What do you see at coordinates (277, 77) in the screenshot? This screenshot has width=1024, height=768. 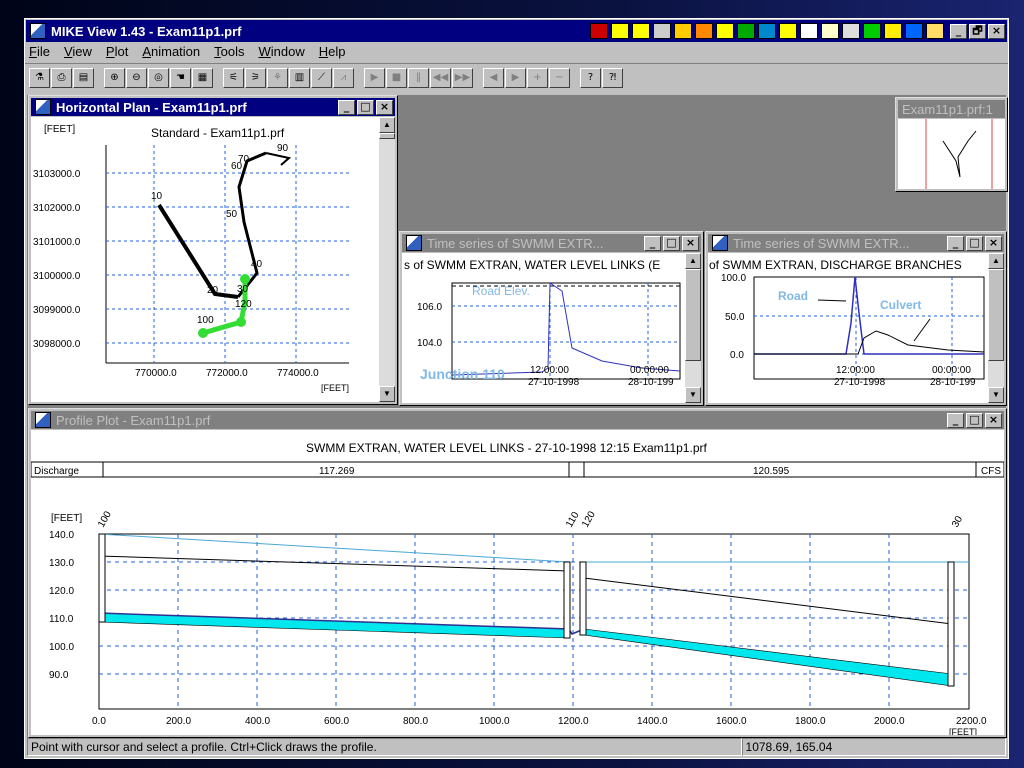 I see `branch-tool-icon: ⚘` at bounding box center [277, 77].